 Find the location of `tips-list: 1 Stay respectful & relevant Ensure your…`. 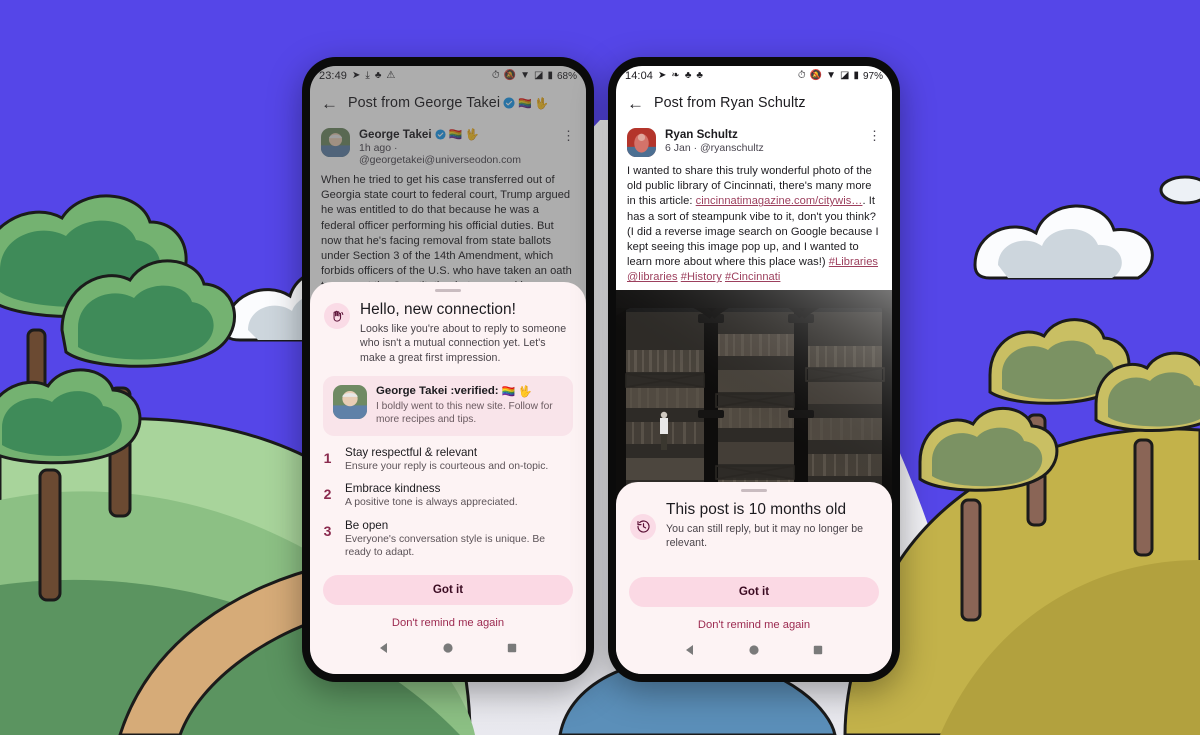

tips-list: 1 Stay respectful & relevant Ensure your… is located at coordinates (448, 502).